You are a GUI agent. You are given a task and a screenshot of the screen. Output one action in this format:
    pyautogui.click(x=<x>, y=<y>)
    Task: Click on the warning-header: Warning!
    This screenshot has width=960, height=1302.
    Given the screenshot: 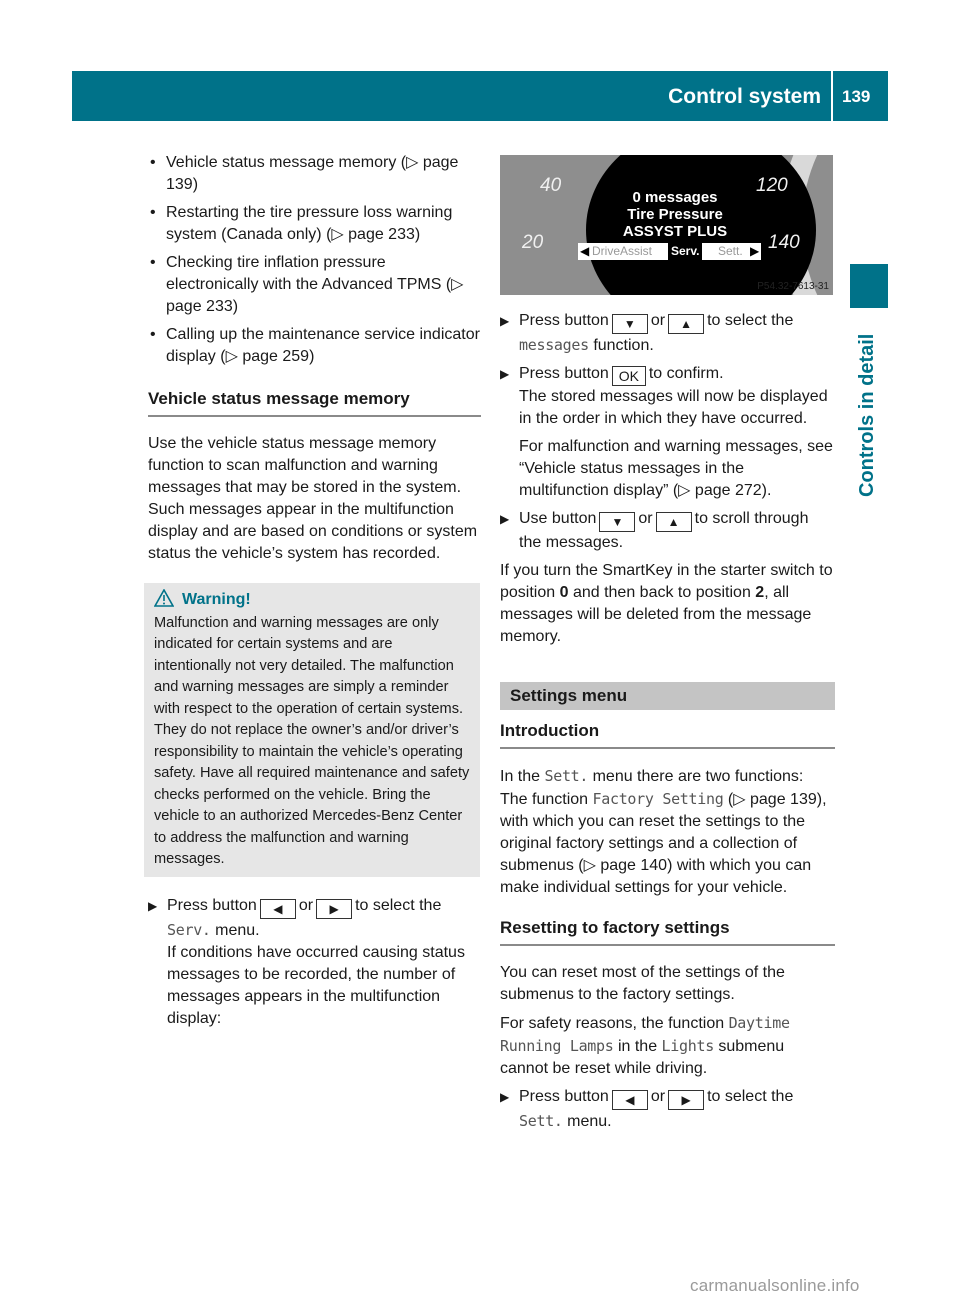 What is the action you would take?
    pyautogui.click(x=312, y=599)
    